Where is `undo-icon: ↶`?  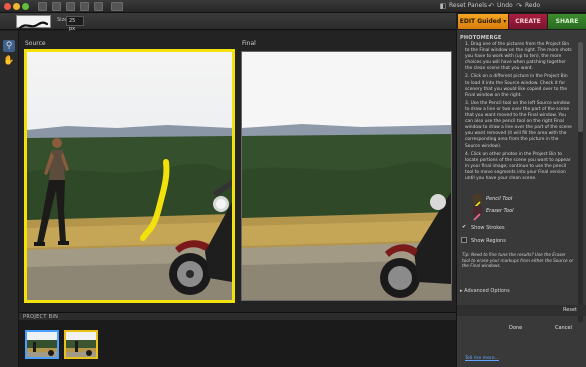 undo-icon: ↶ is located at coordinates (491, 6).